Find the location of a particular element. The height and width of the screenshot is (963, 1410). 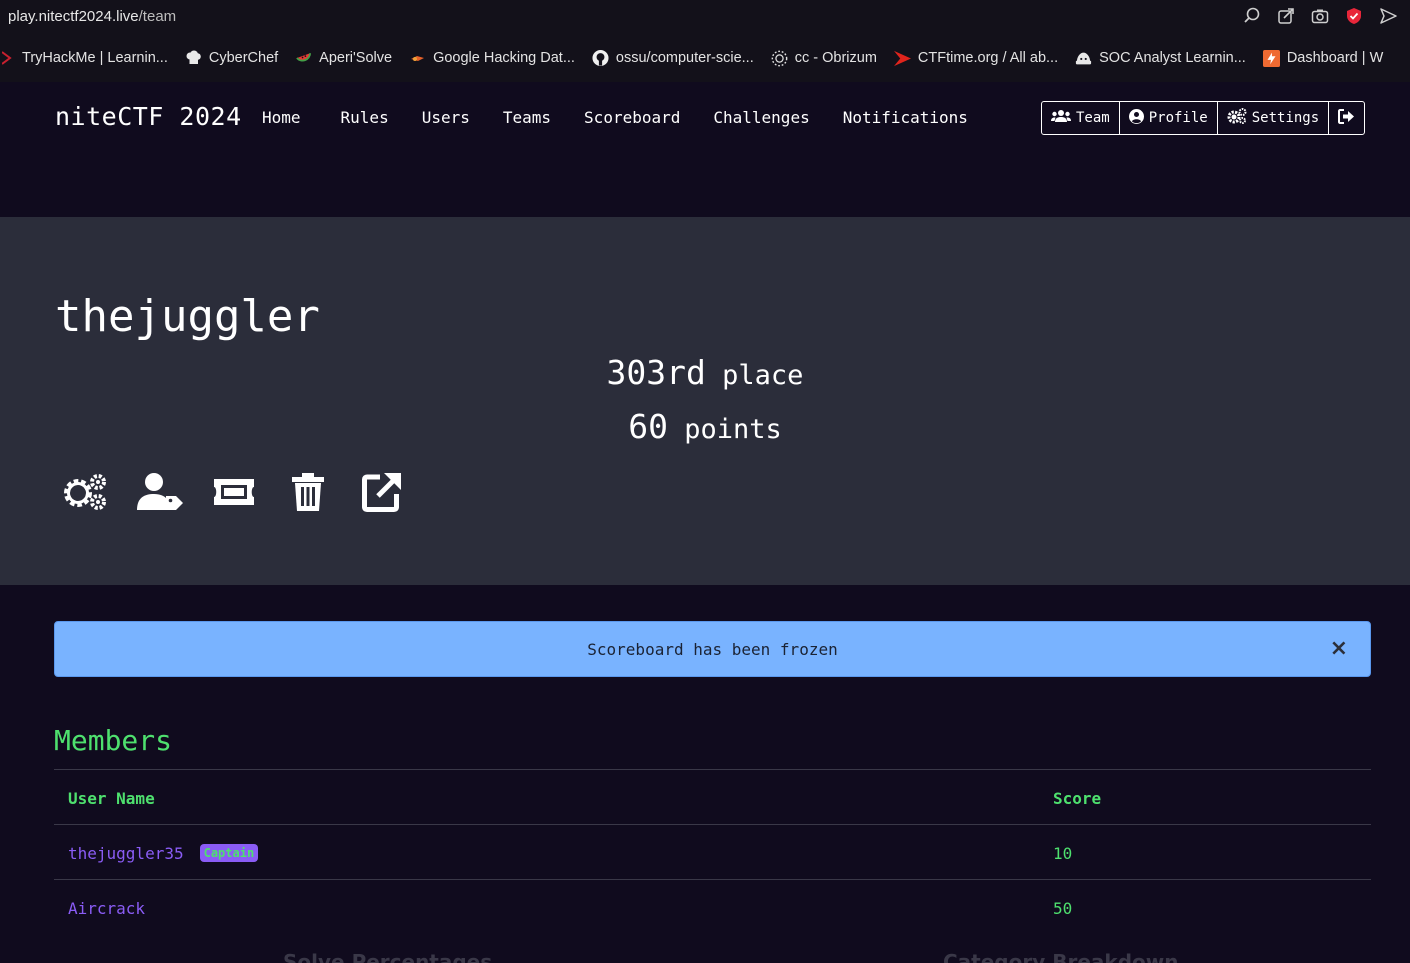

team-points: 60 points is located at coordinates (705, 426).